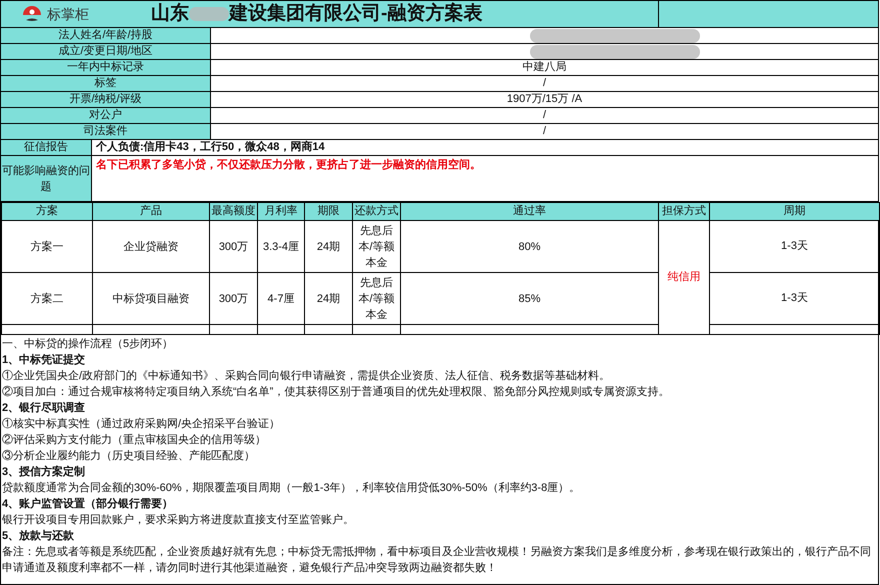 This screenshot has height=585, width=880. Describe the element at coordinates (106, 132) in the screenshot. I see `row-label: 司法案件` at that location.